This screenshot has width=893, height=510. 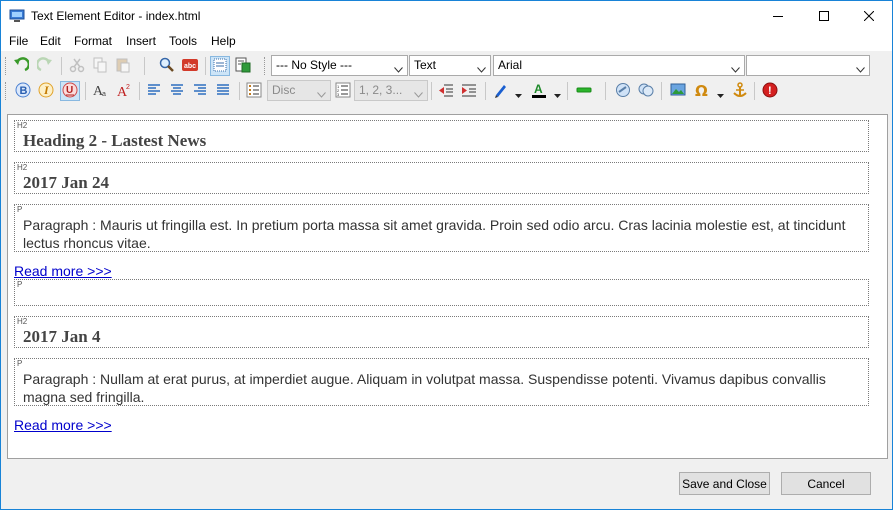 I want to click on redo-button, so click(x=45, y=66).